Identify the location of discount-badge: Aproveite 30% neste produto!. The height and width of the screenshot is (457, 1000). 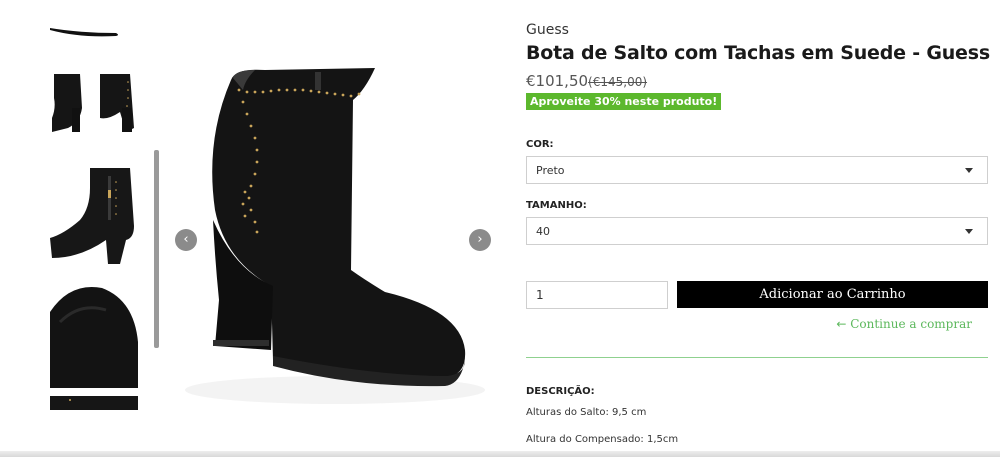
(624, 101).